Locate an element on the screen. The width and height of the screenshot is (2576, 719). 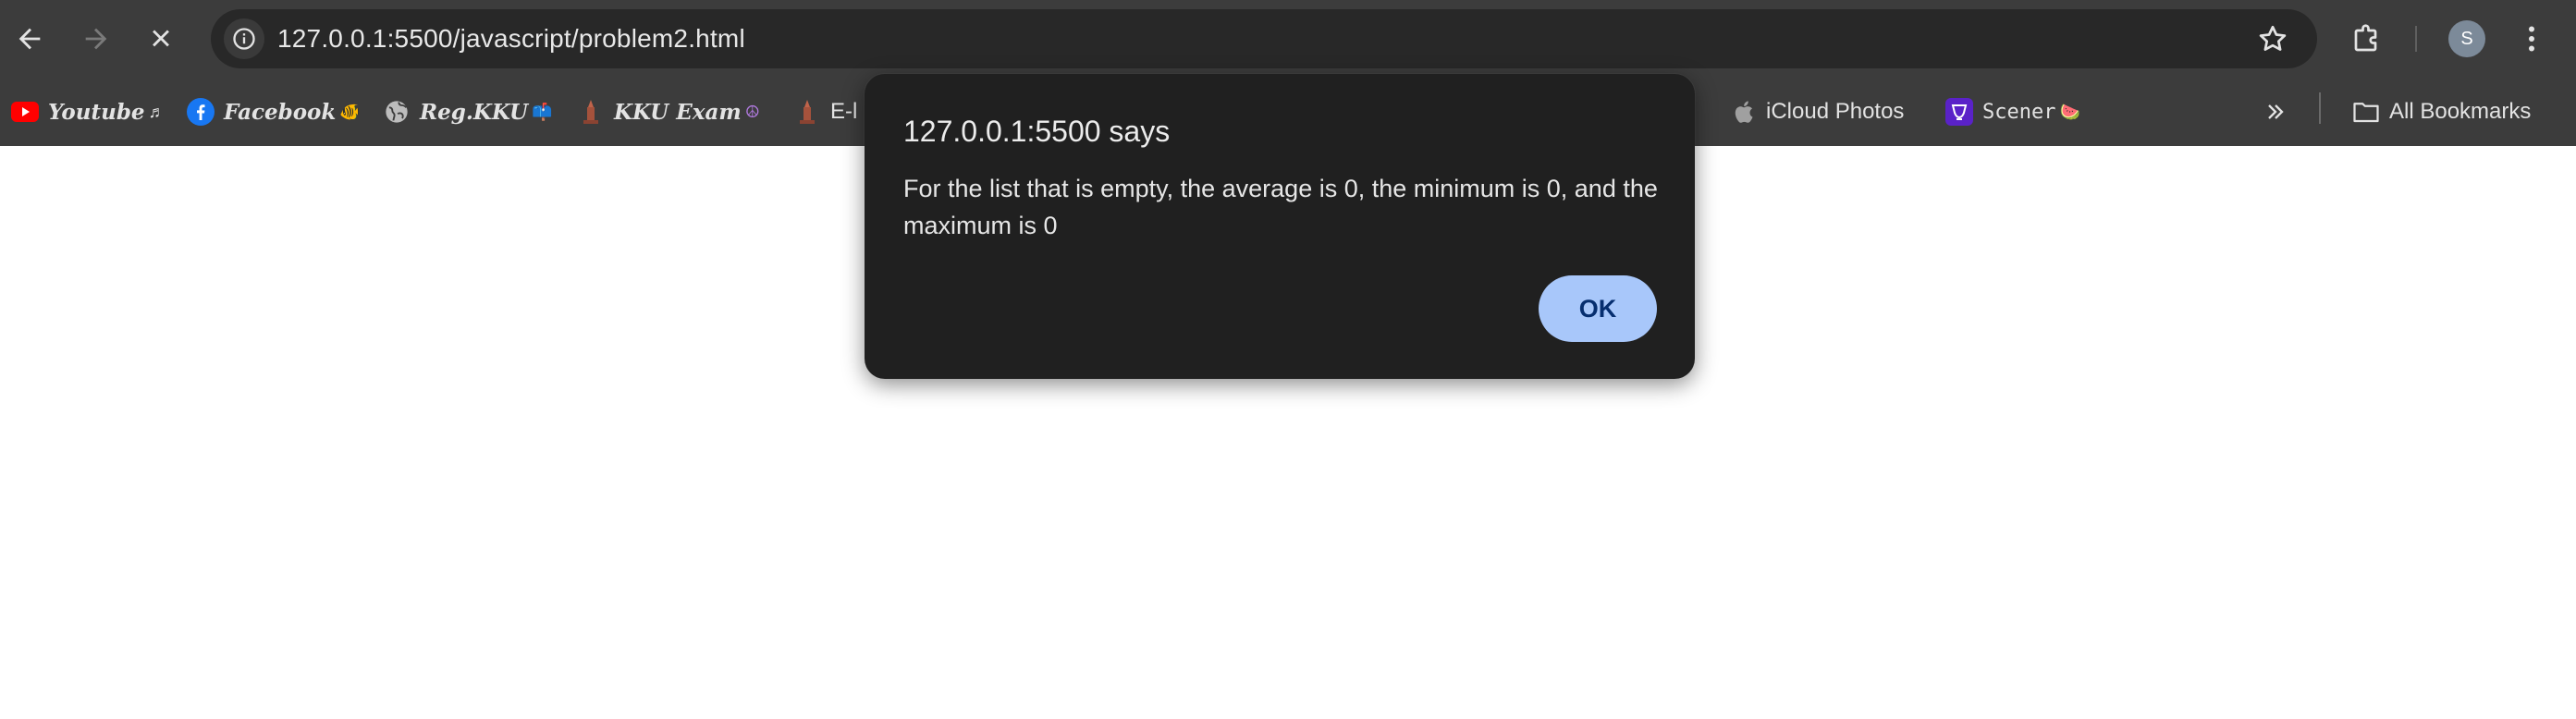
bookmark-label: Reg.KKU is located at coordinates (475, 112).